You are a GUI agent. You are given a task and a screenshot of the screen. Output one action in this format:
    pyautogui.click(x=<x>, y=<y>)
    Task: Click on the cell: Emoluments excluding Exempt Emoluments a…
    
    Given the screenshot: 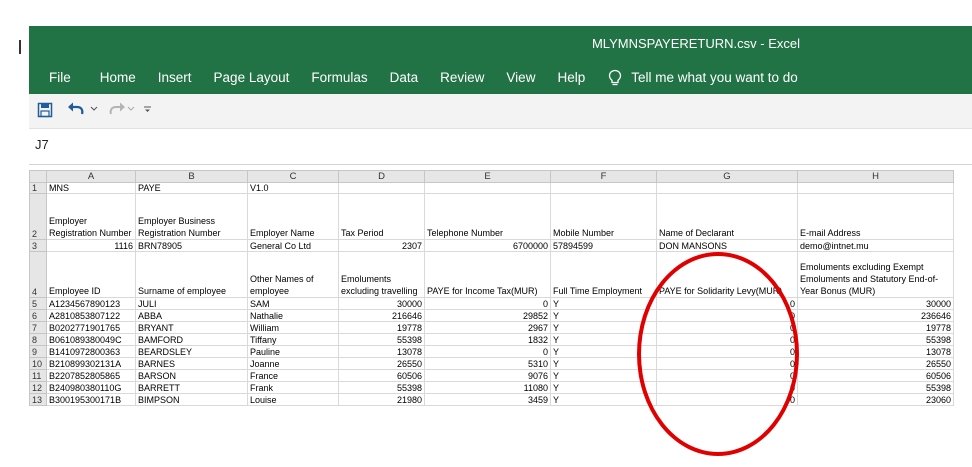 What is the action you would take?
    pyautogui.click(x=875, y=274)
    